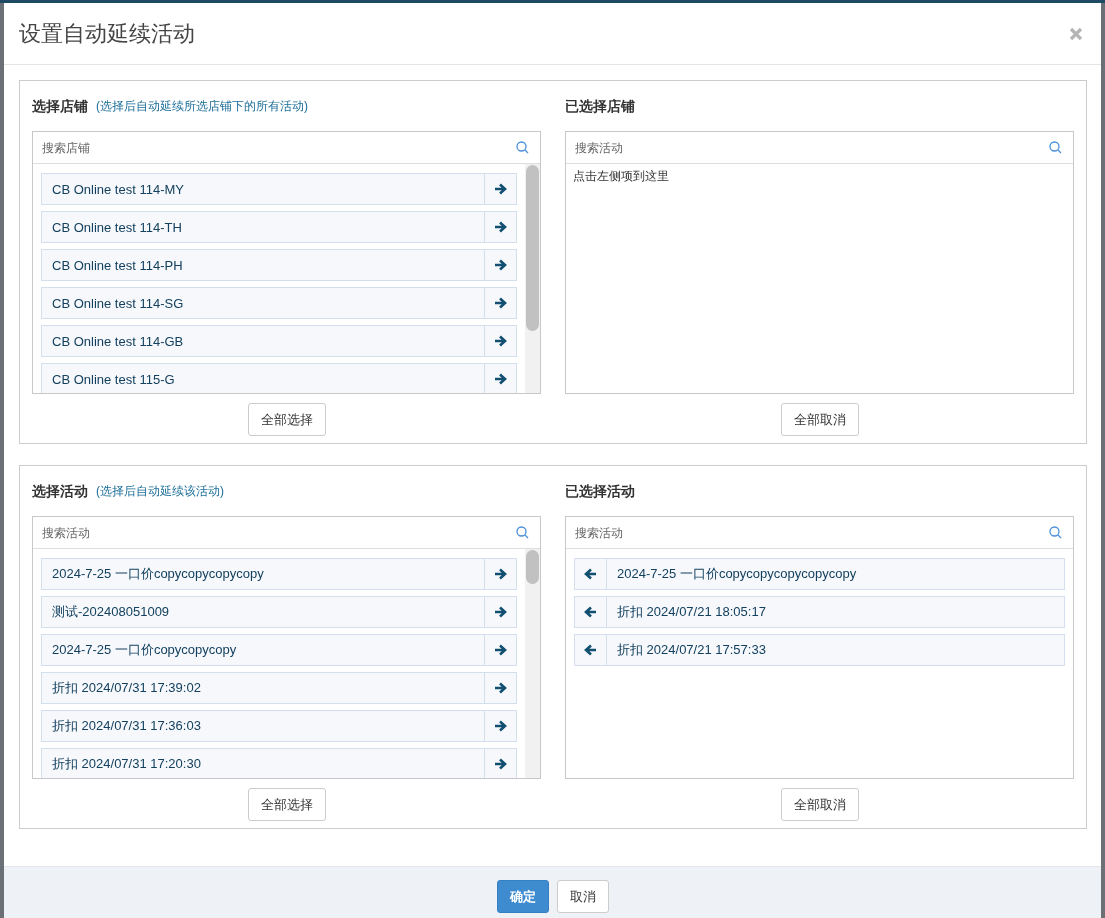 The width and height of the screenshot is (1105, 918). Describe the element at coordinates (279, 763) in the screenshot. I see `list-item: 折扣 2024/07/31 17:20:30` at that location.